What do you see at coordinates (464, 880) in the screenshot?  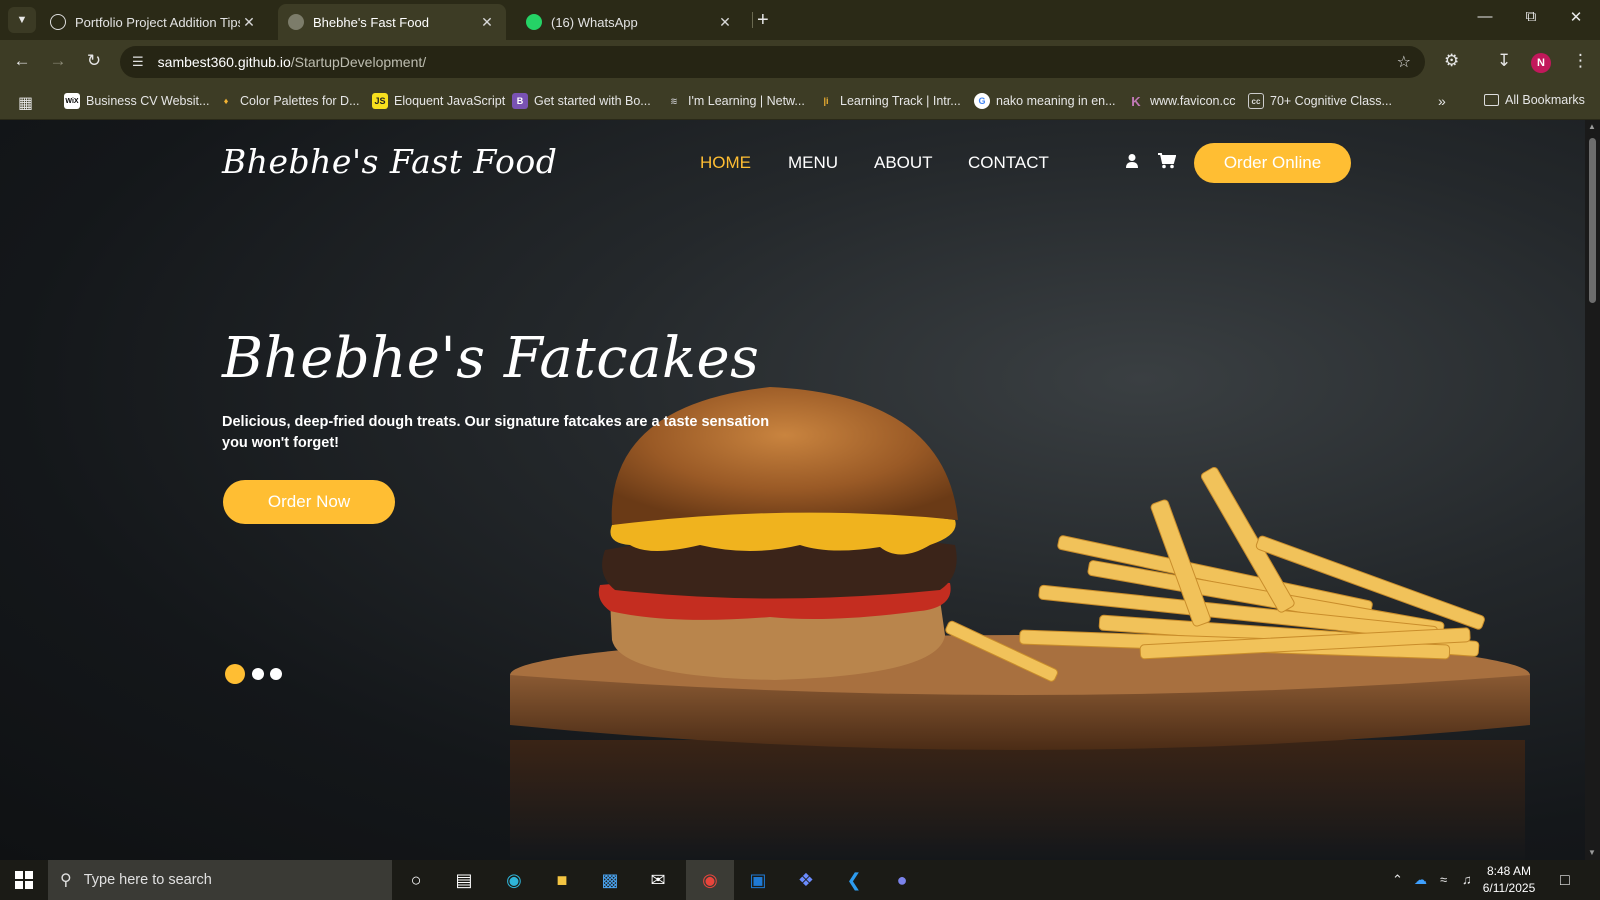 I see `task-view-icon: ▤` at bounding box center [464, 880].